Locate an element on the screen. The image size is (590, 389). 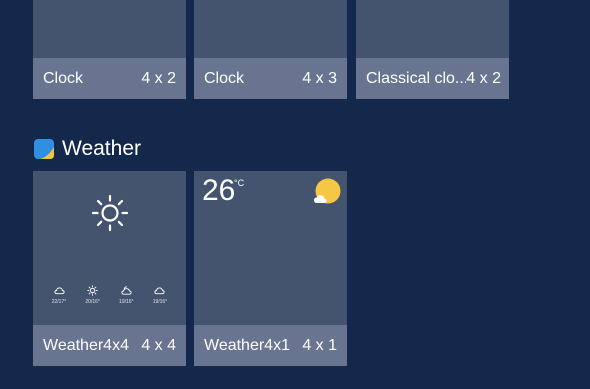
forecast-temp: 20/16° is located at coordinates (92, 302).